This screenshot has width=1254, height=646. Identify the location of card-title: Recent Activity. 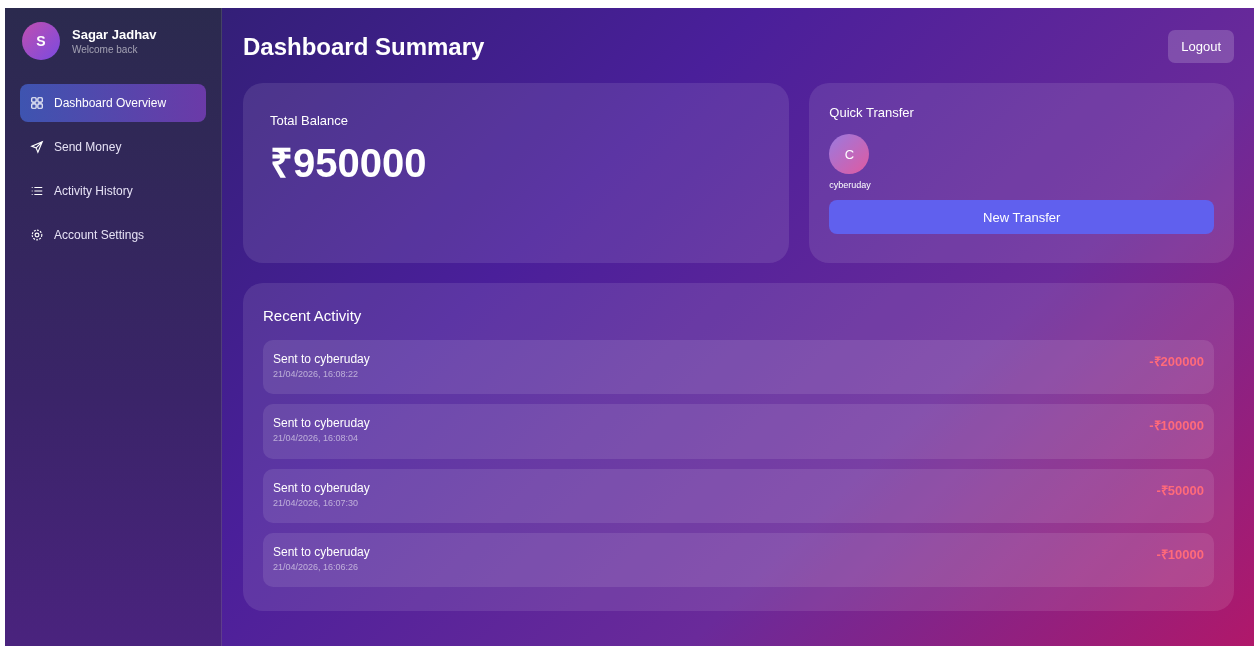
(313, 315).